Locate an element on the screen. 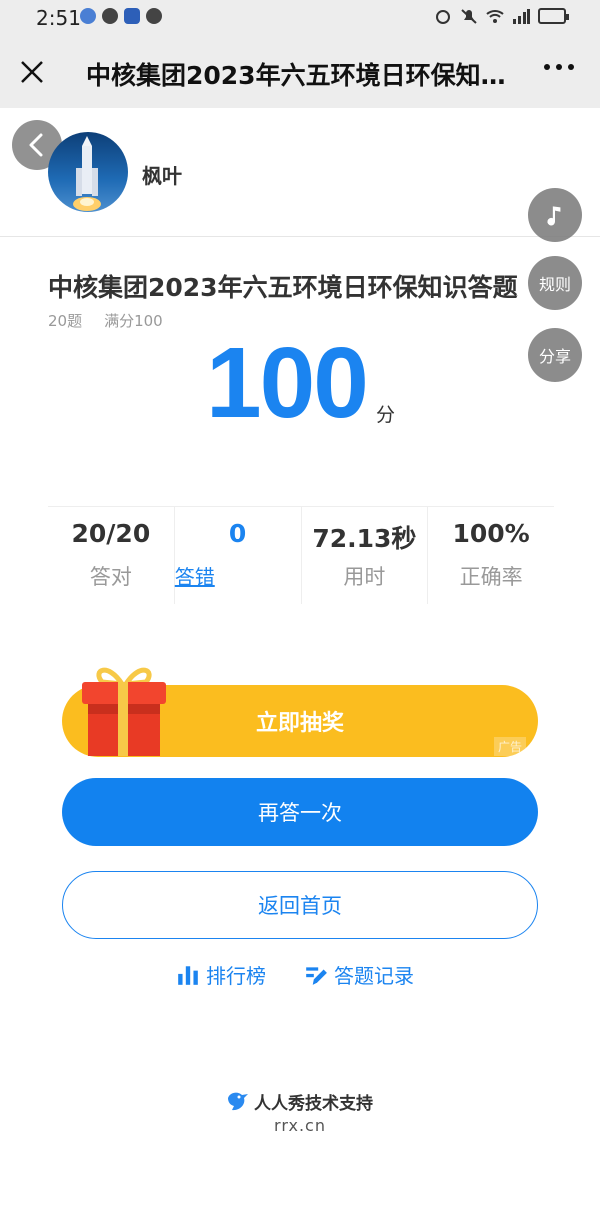  footer-brand: 人人秀技术支持 is located at coordinates (298, 1101).